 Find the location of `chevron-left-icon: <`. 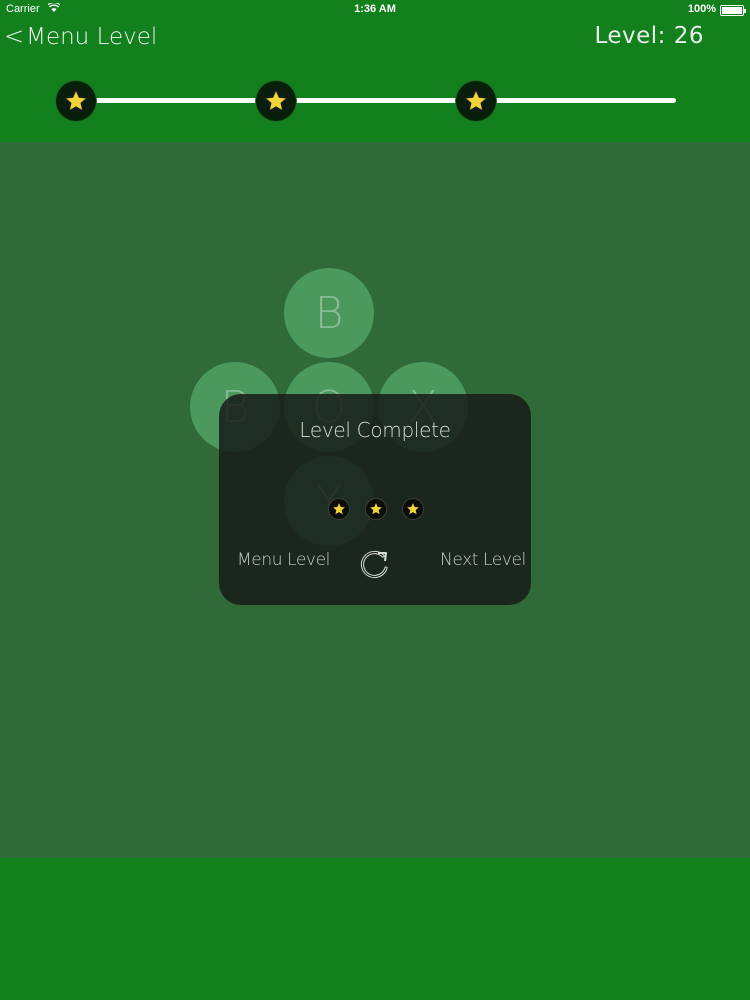

chevron-left-icon: < is located at coordinates (14, 36).